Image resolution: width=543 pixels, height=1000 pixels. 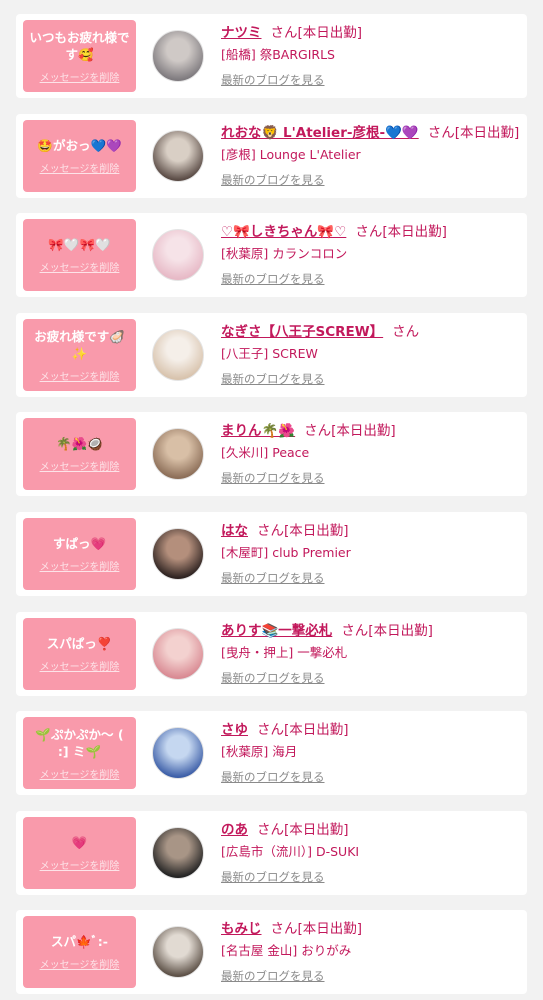 I want to click on shop-label: [名古屋 金山] おりがみ, so click(x=286, y=950).